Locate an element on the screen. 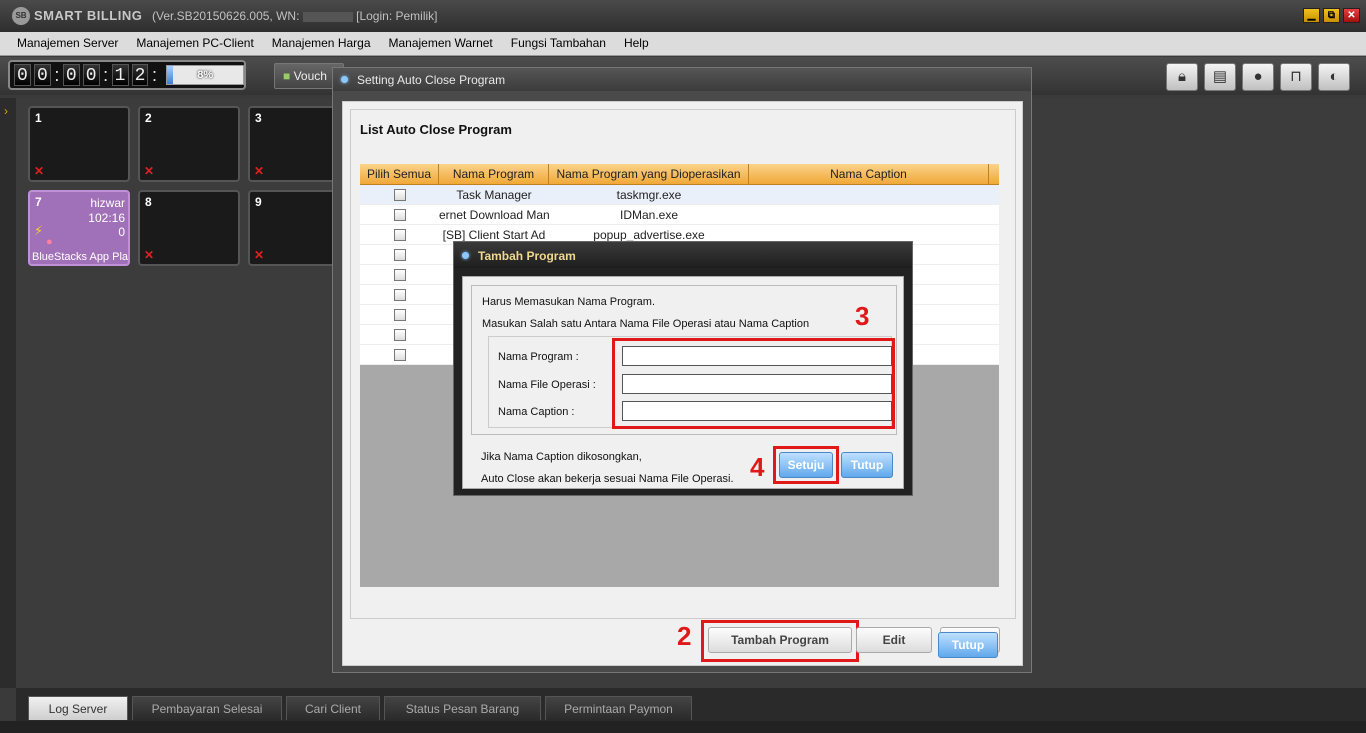  restore-button: ⧉ is located at coordinates (1331, 15).